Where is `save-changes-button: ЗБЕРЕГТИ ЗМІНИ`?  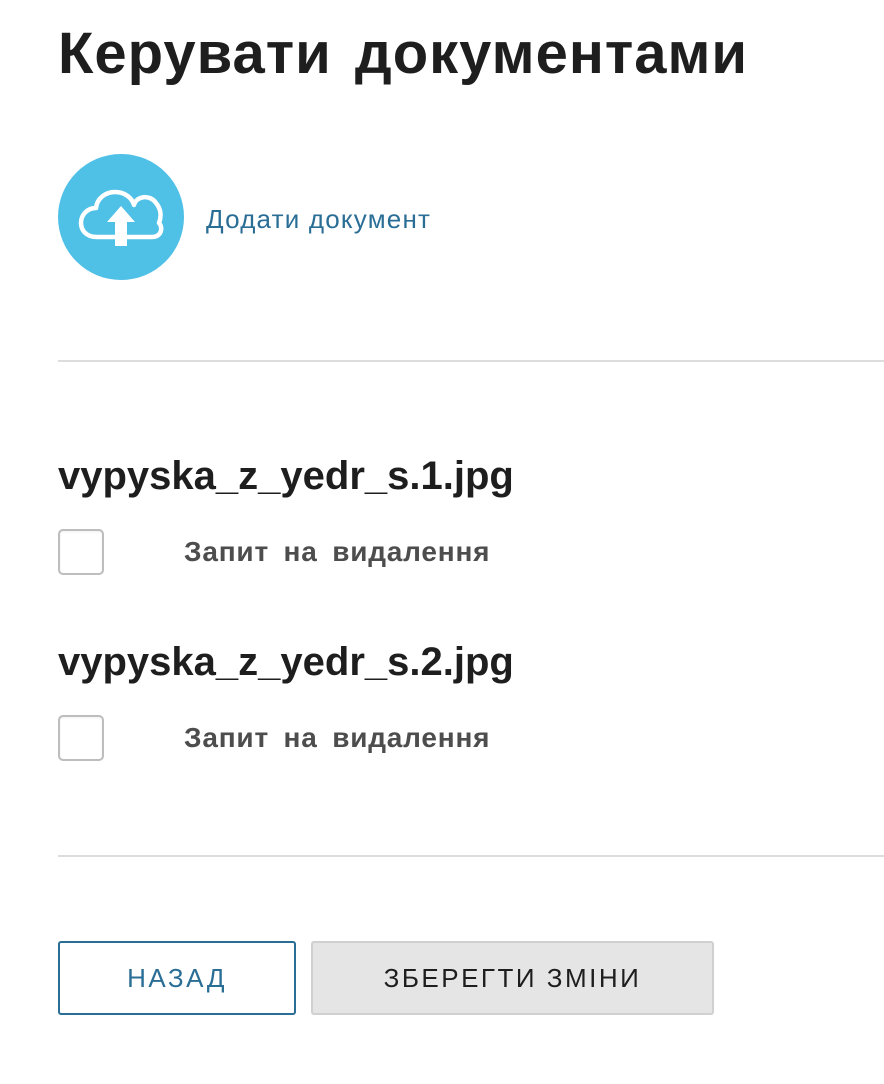
save-changes-button: ЗБЕРЕГТИ ЗМІНИ is located at coordinates (512, 978).